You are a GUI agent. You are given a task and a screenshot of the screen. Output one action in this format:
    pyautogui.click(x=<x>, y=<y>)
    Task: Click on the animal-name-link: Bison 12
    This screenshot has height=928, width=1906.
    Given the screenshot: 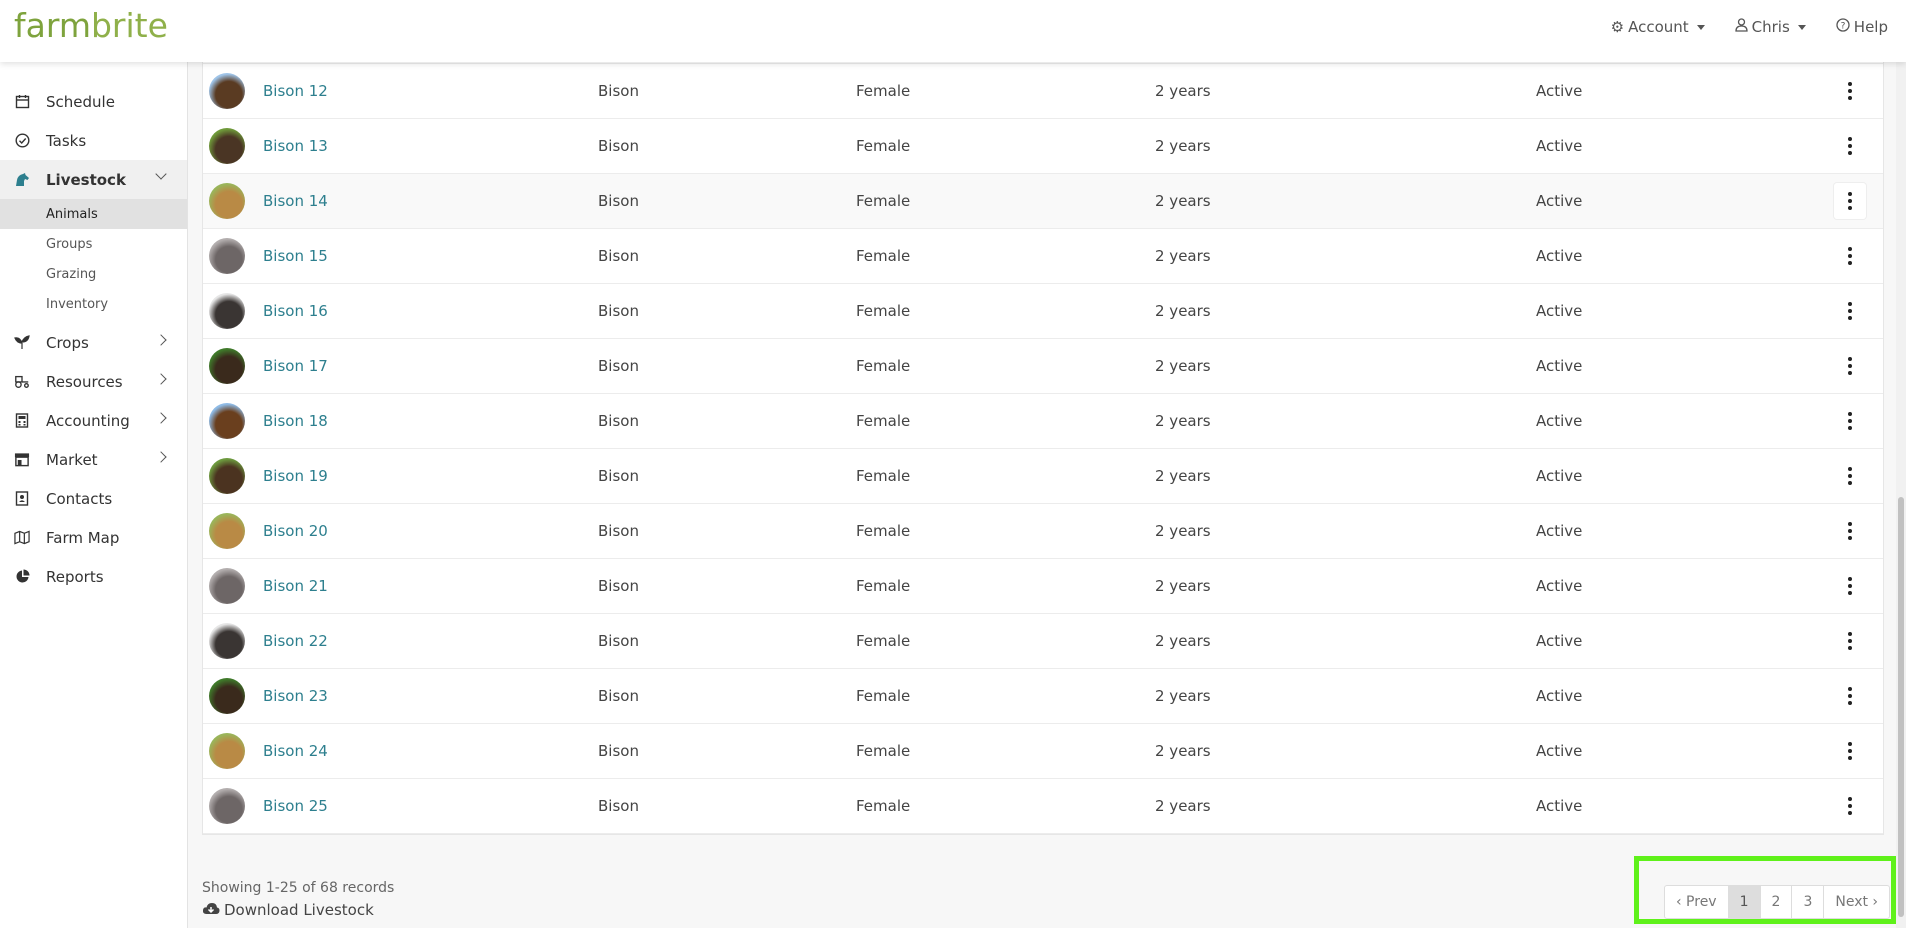 What is the action you would take?
    pyautogui.click(x=295, y=91)
    